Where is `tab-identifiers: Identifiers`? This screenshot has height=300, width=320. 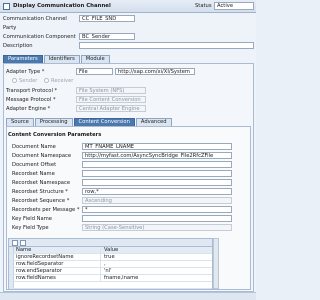
tab-identifiers: Identifiers is located at coordinates (61, 59).